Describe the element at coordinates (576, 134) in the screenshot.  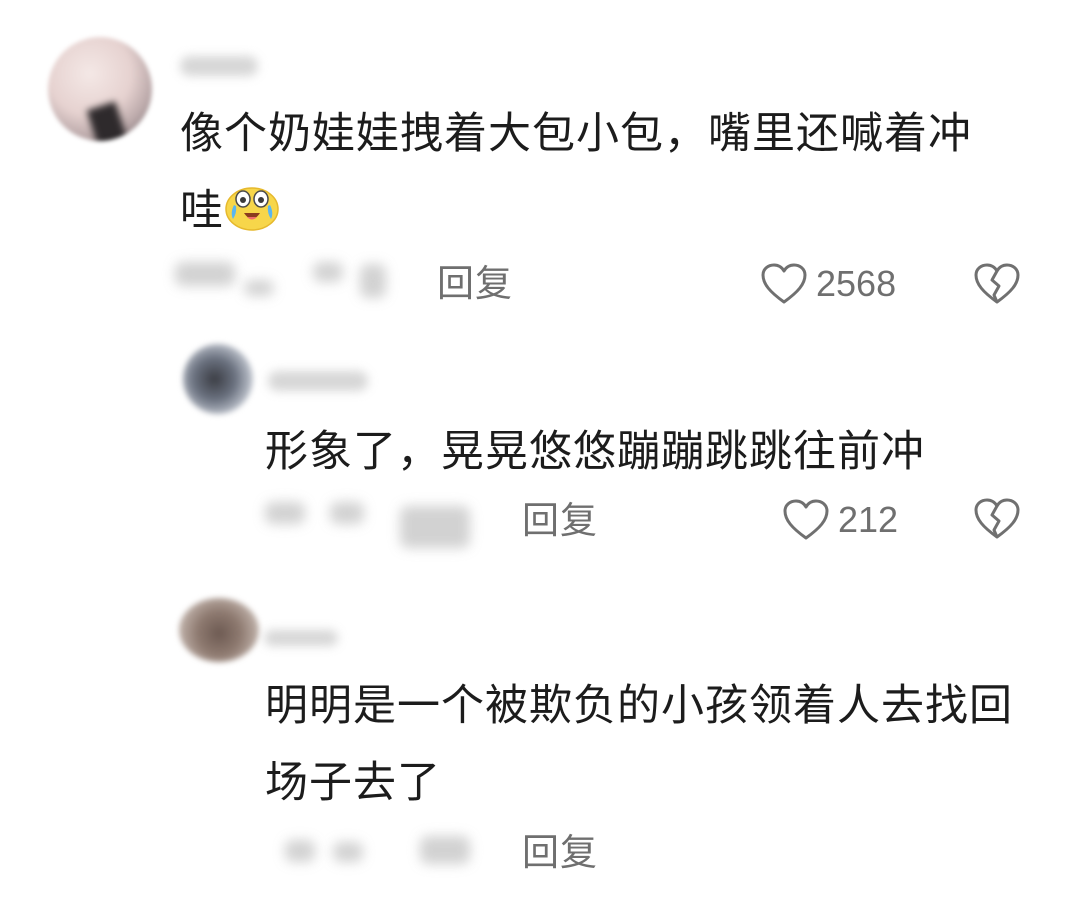
I see `comment-text: 像个奶娃娃拽着大包小包，嘴里还喊着冲` at that location.